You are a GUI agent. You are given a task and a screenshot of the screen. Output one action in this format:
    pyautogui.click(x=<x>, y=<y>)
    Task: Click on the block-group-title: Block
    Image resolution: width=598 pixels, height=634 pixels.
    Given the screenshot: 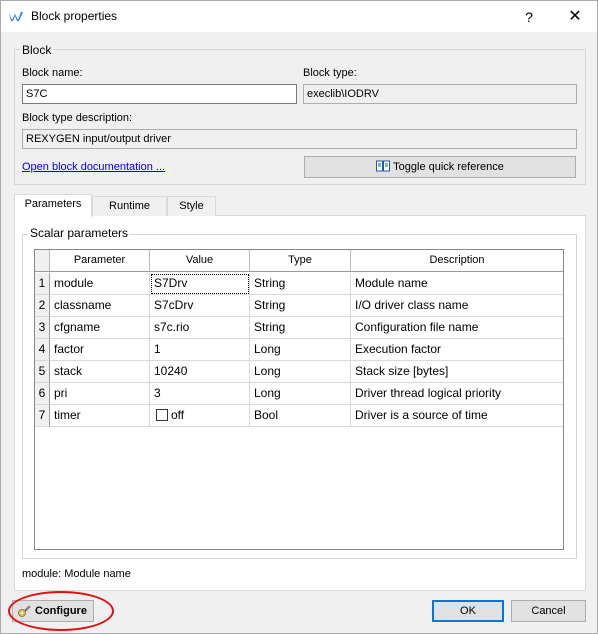 What is the action you would take?
    pyautogui.click(x=37, y=50)
    